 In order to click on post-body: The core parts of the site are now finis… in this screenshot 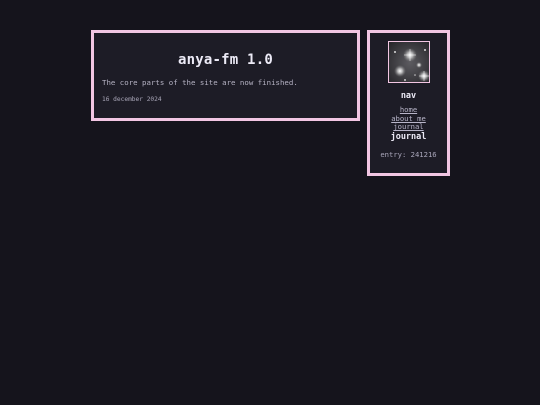, I will do `click(200, 82)`.